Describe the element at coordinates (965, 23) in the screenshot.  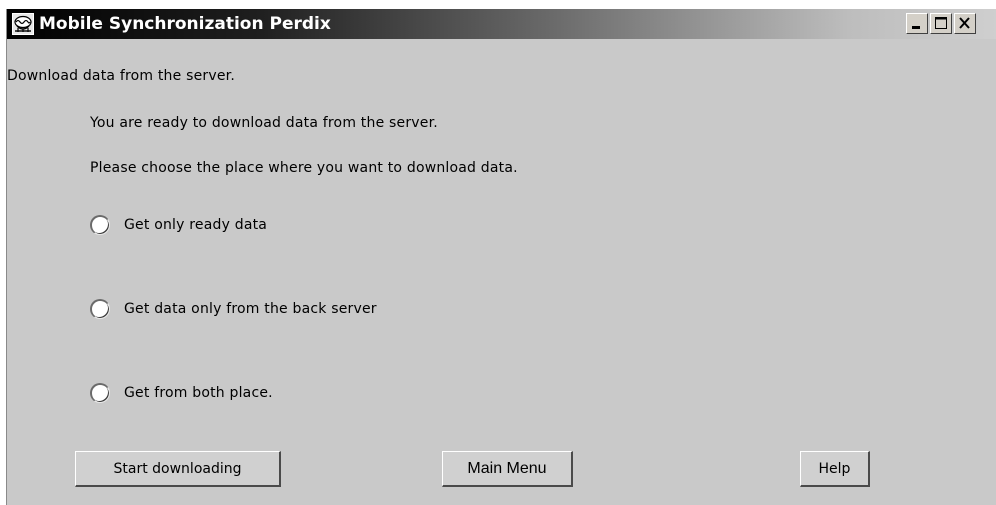
I see `close-button` at that location.